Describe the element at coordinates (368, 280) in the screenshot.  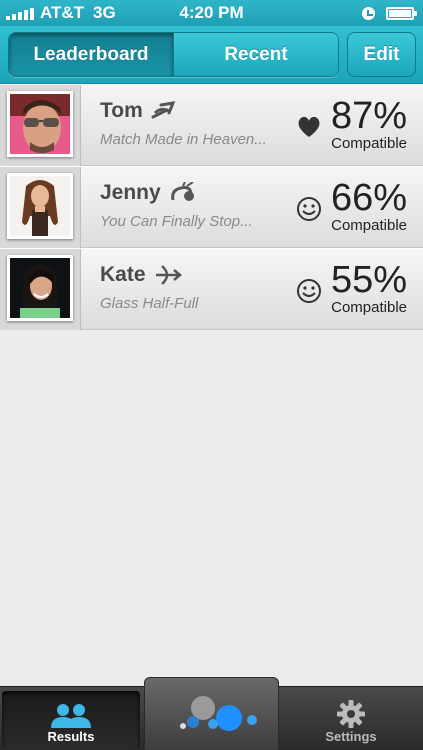
I see `compatibility-percent: 55%` at that location.